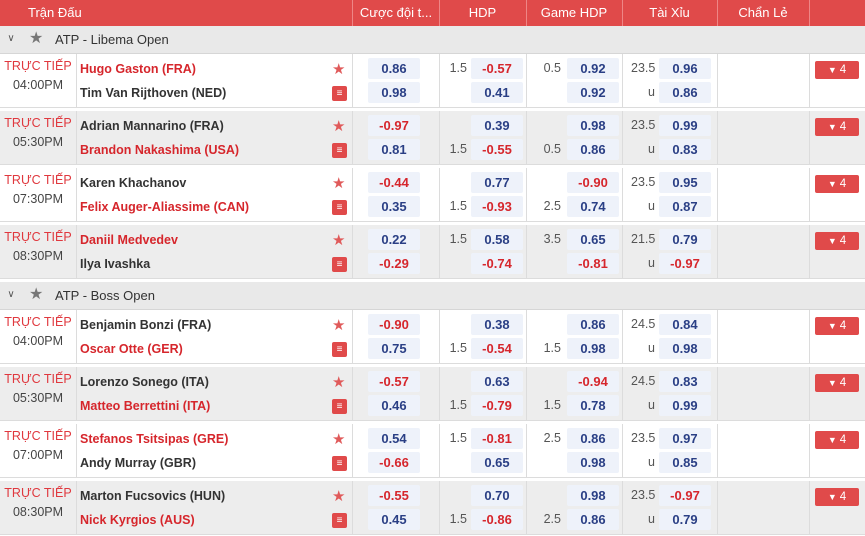 The image size is (865, 536). What do you see at coordinates (394, 495) in the screenshot?
I see `moneyline-home-odds: -0.55` at bounding box center [394, 495].